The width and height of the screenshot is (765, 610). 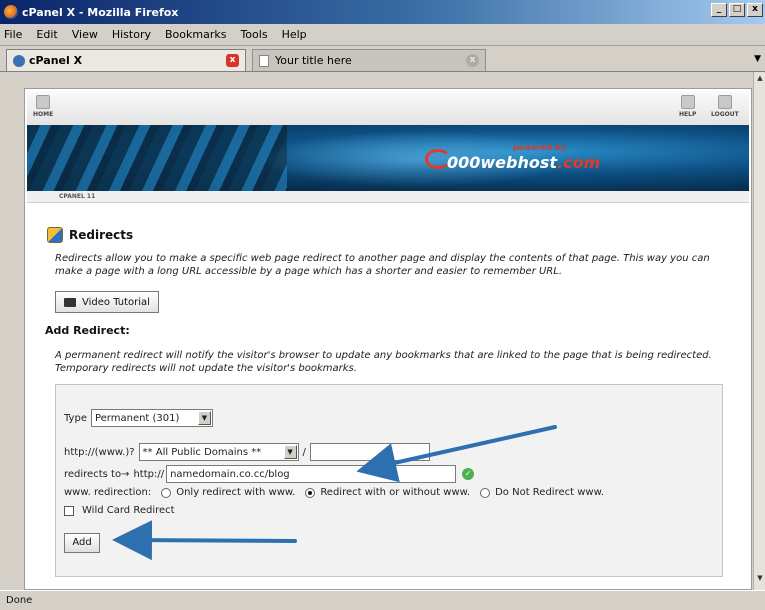 What do you see at coordinates (310, 492) in the screenshot?
I see `radio-with-or-without-www` at bounding box center [310, 492].